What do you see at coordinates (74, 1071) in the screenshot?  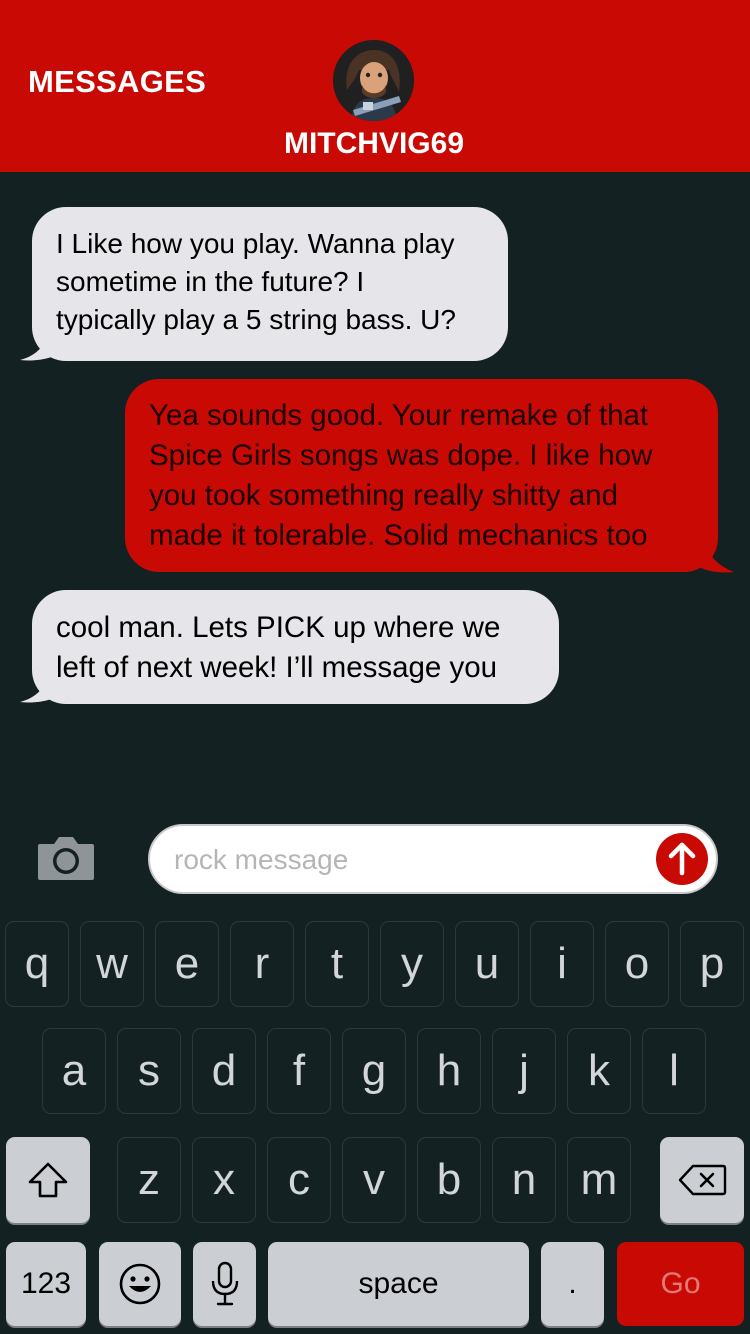 I see `key-a: a` at bounding box center [74, 1071].